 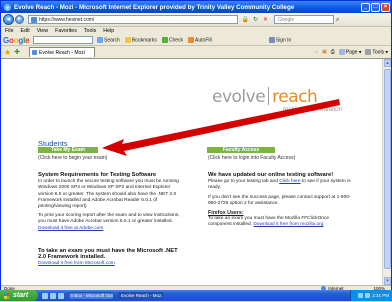 I want to click on page-menu: Page ▾, so click(x=349, y=51).